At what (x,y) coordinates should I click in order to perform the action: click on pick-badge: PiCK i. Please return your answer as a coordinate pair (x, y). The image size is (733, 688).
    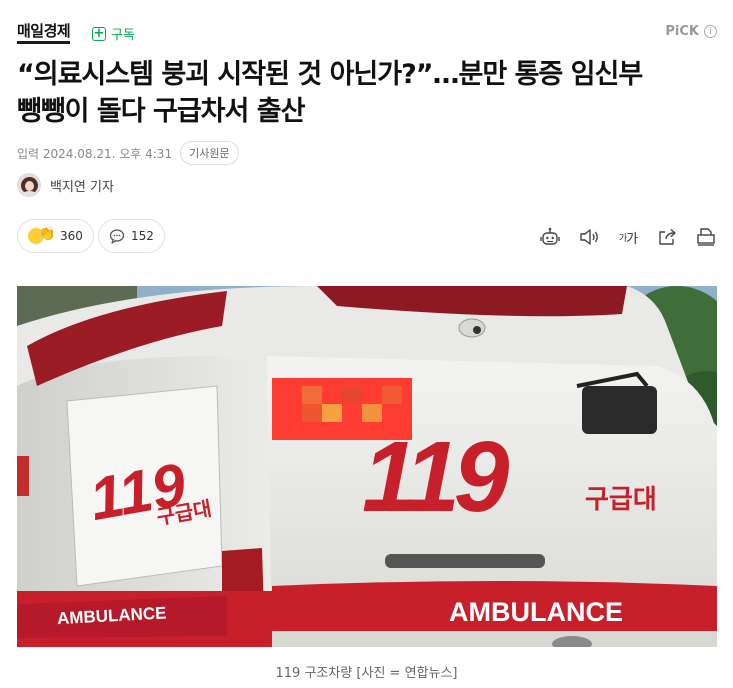
    Looking at the image, I should click on (691, 31).